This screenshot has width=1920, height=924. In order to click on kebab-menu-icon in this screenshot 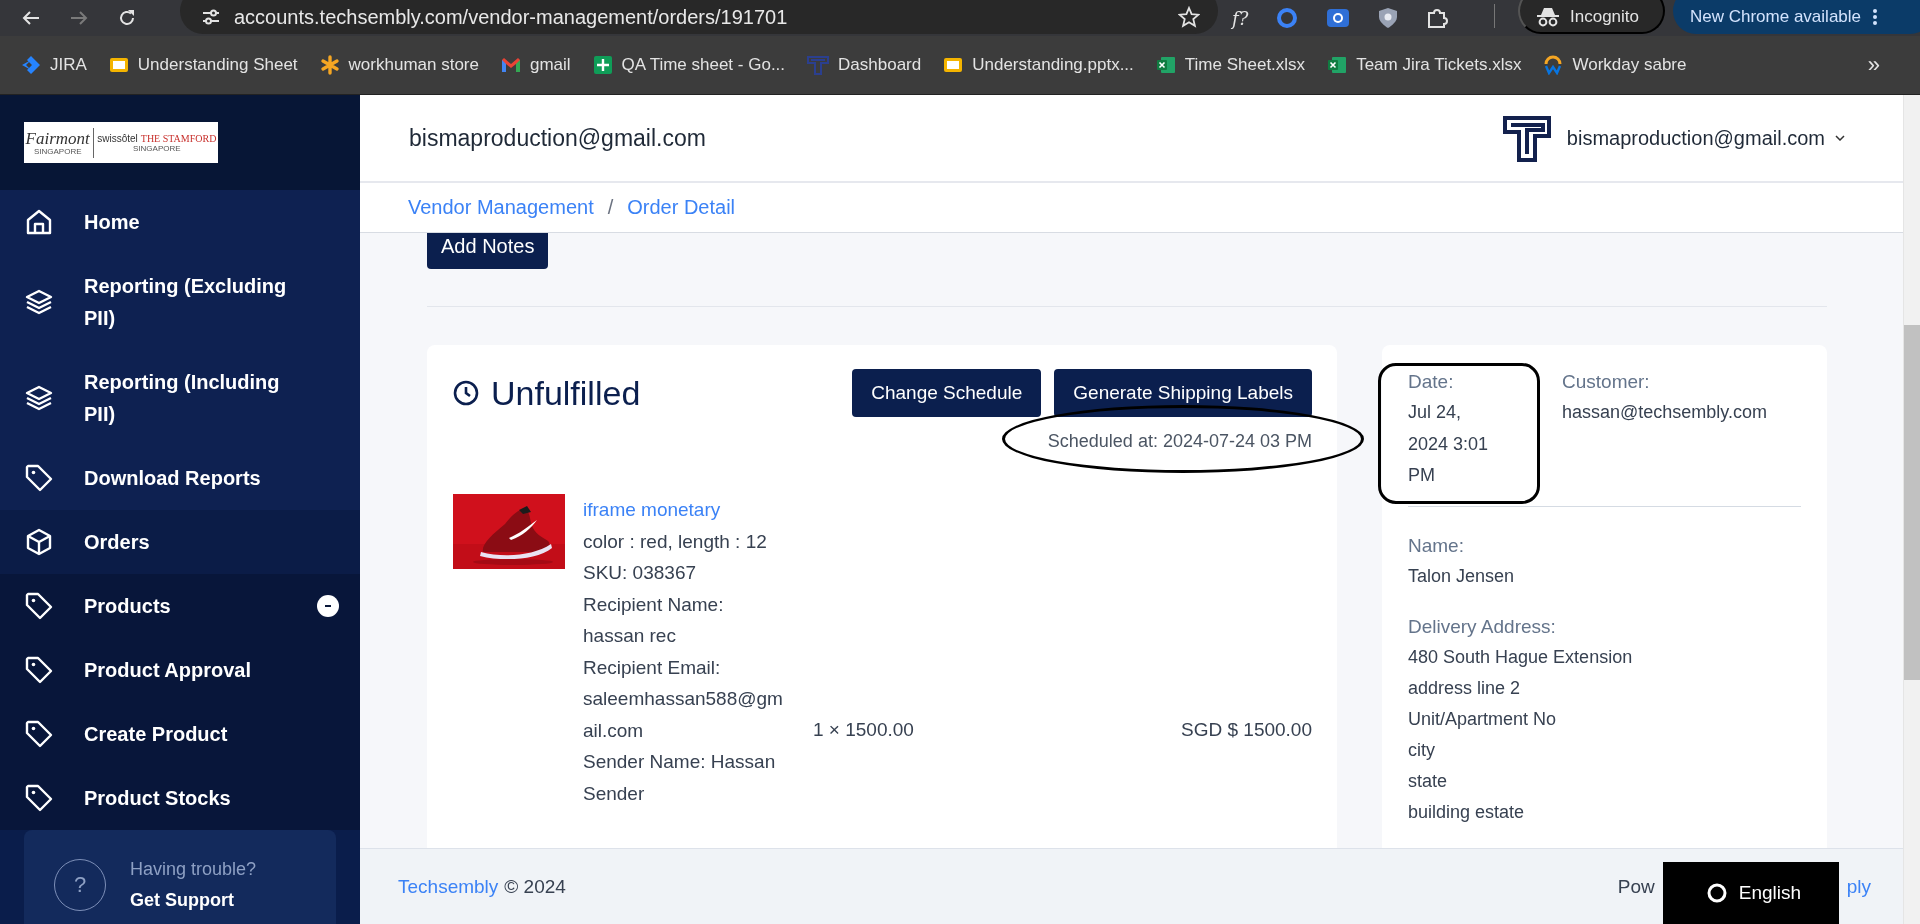, I will do `click(1875, 17)`.